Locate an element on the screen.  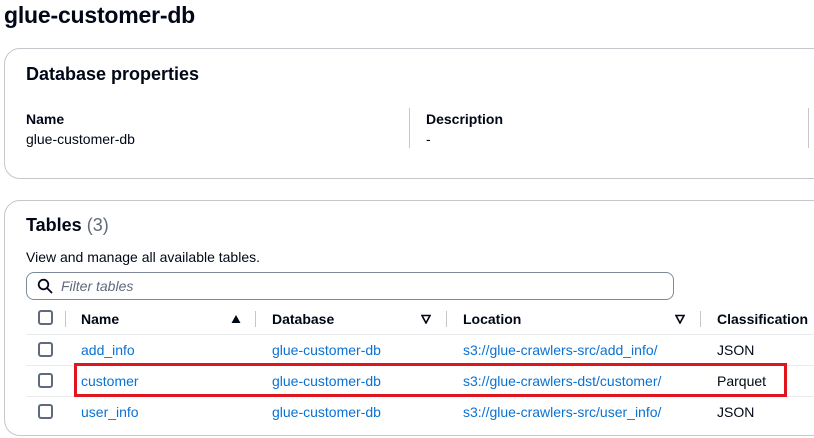
description-label: Description is located at coordinates (465, 119).